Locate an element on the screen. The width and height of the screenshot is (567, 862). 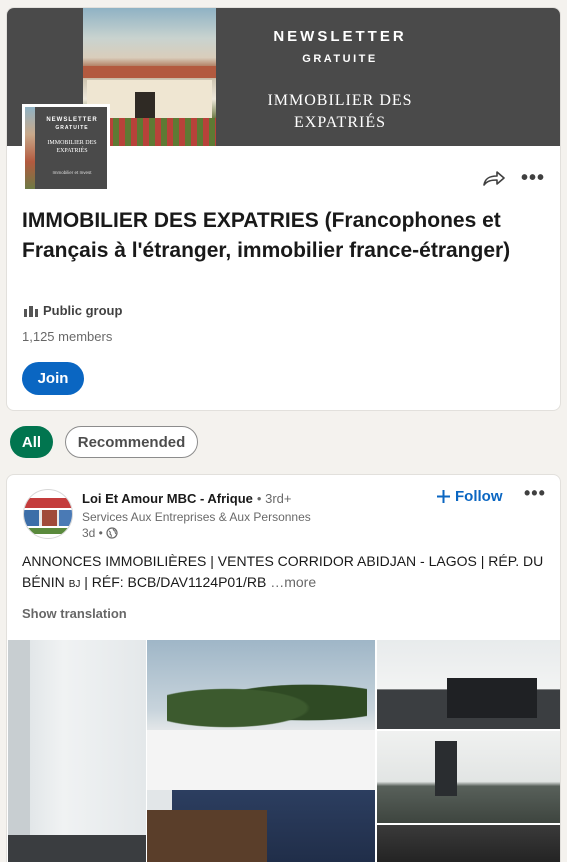
follow-button: Follow is located at coordinates (470, 496).